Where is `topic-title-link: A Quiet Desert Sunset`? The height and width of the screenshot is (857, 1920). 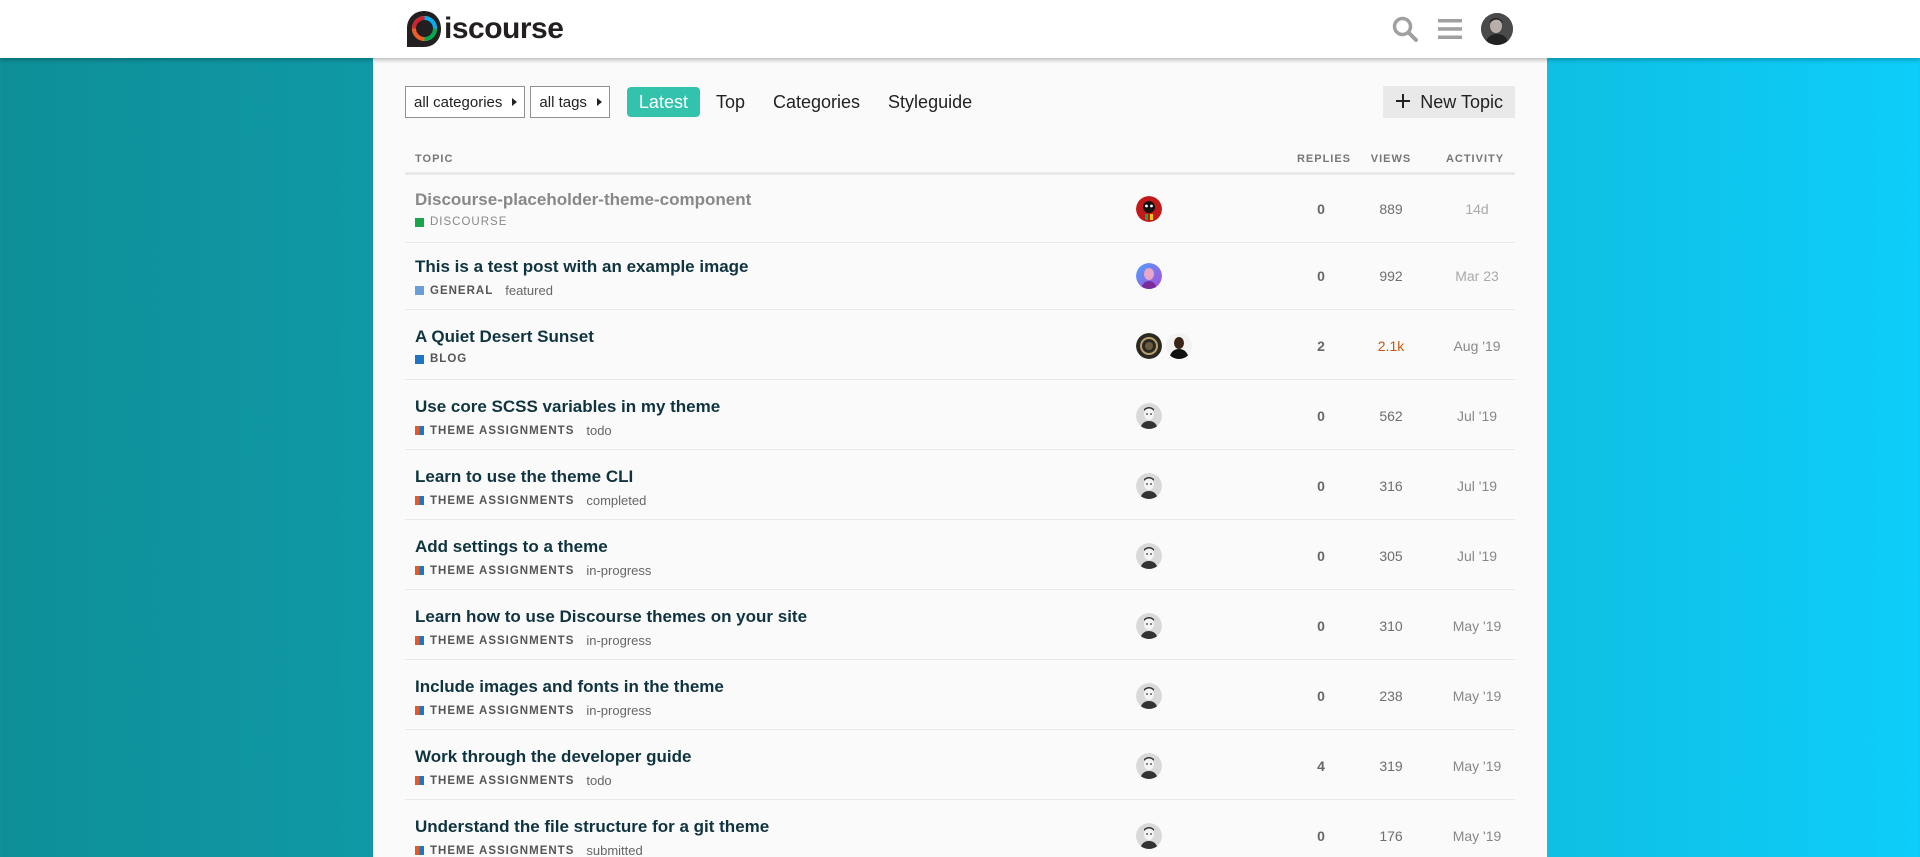 topic-title-link: A Quiet Desert Sunset is located at coordinates (504, 337).